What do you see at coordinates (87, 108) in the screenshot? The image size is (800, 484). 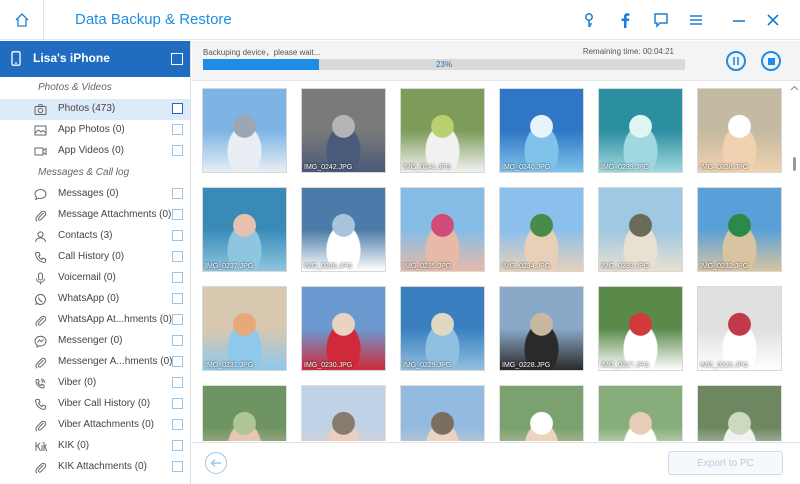 I see `sidebar-item-label: Photos (473)` at bounding box center [87, 108].